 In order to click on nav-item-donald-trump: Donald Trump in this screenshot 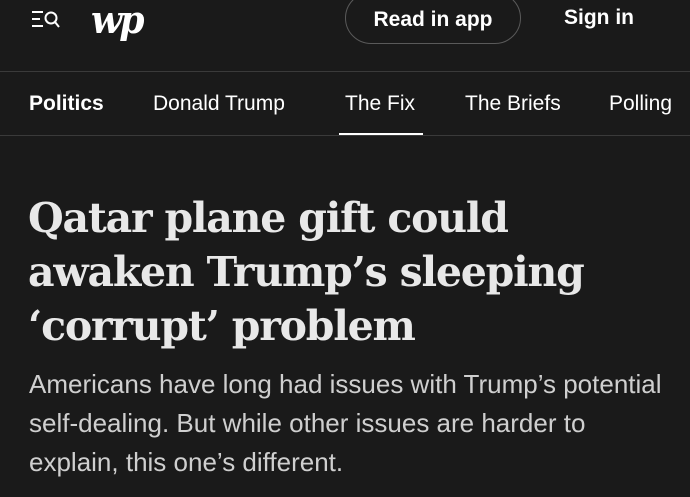, I will do `click(219, 104)`.